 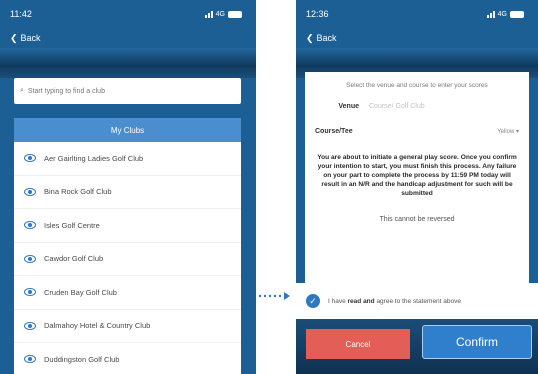 What do you see at coordinates (72, 225) in the screenshot?
I see `club-name: Isles Golf Centre` at bounding box center [72, 225].